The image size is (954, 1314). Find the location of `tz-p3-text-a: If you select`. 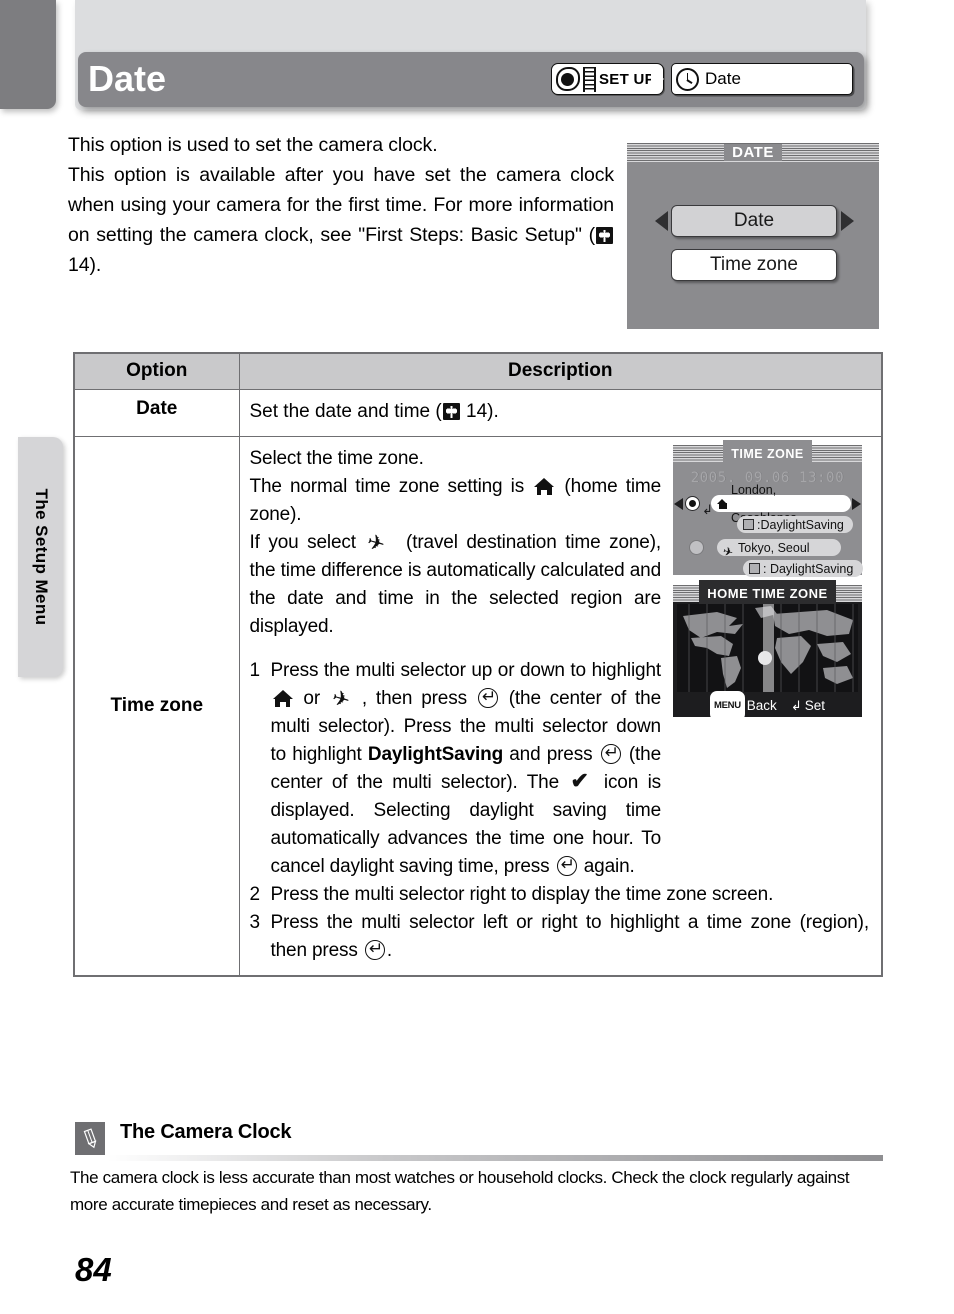

tz-p3-text-a: If you select is located at coordinates (307, 542).